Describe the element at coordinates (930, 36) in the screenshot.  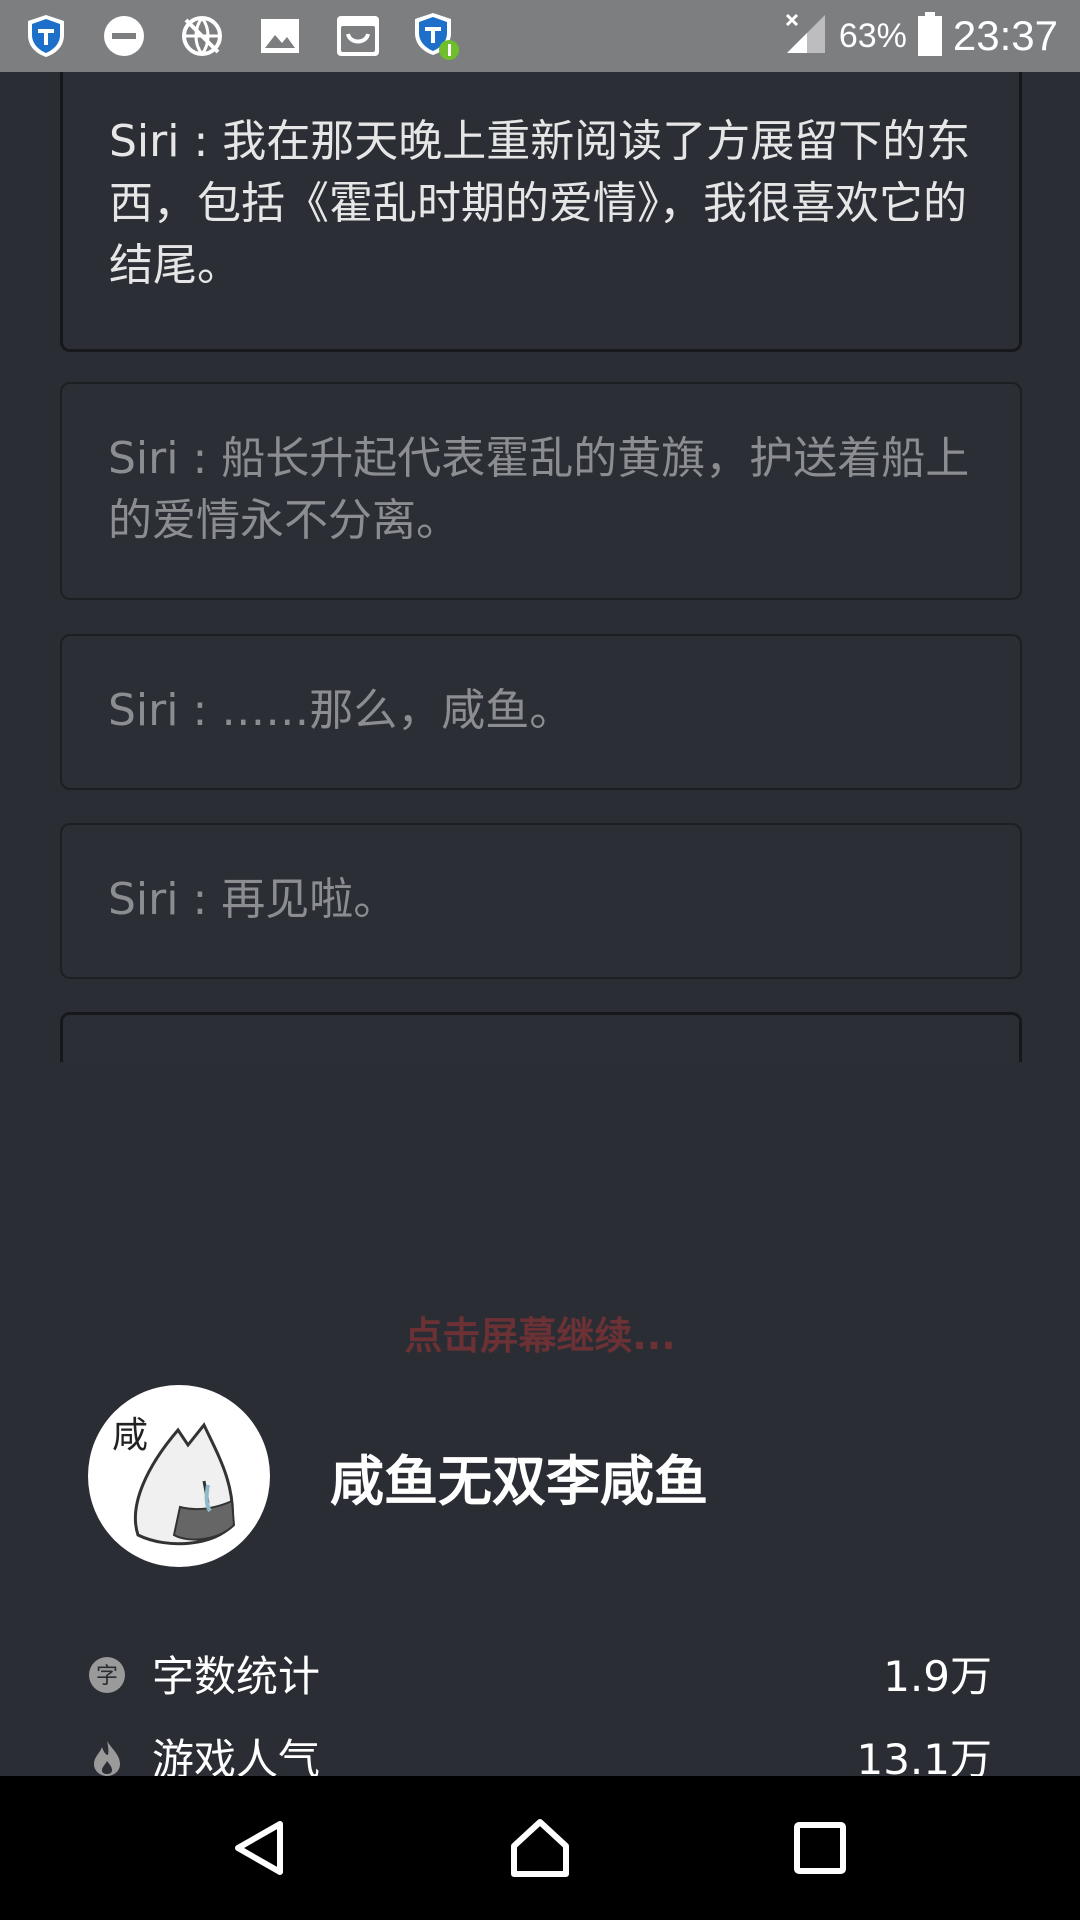
I see `battery-icon` at that location.